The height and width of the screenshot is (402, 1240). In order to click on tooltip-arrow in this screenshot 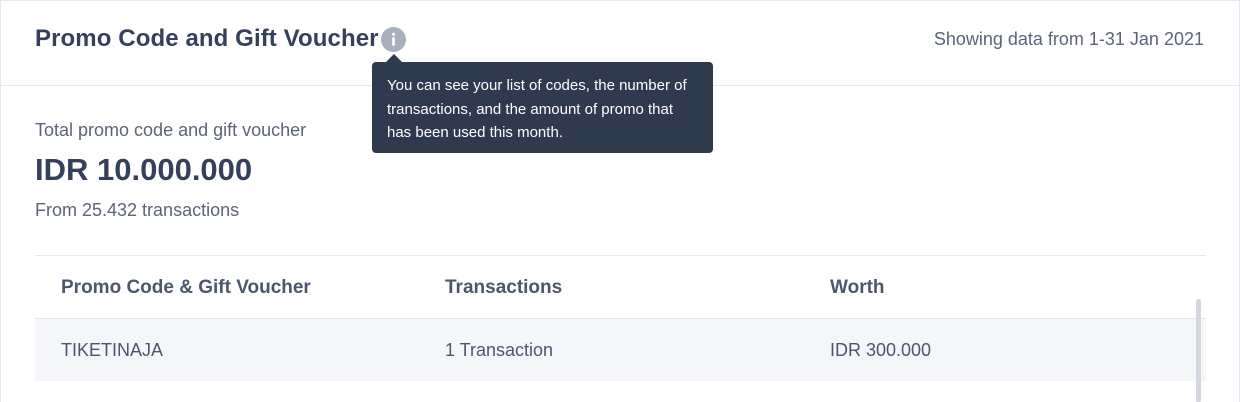, I will do `click(394, 58)`.